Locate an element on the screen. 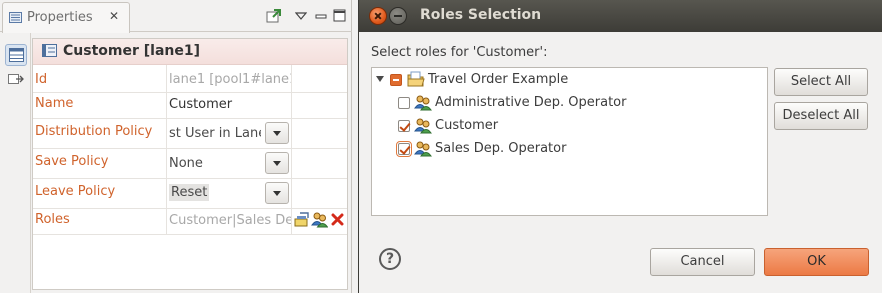 The width and height of the screenshot is (882, 293). lane-icon is located at coordinates (49, 50).